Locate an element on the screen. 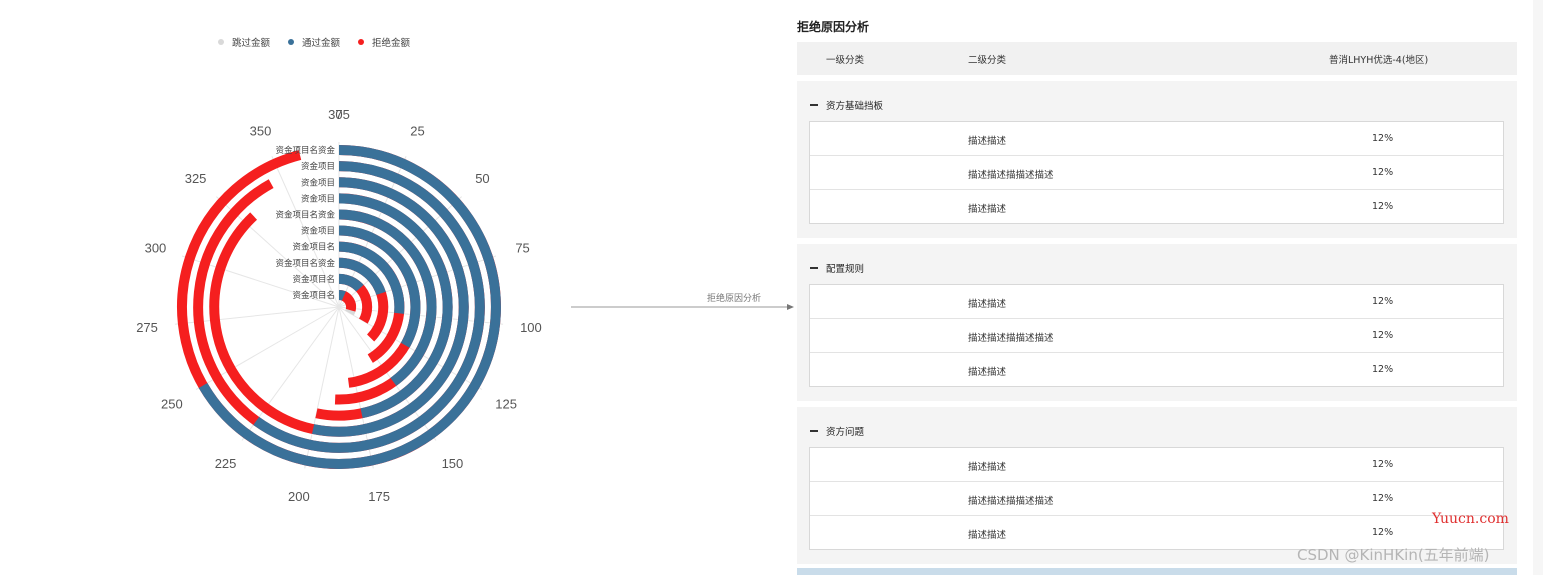  section-title: 资方基础挡板 is located at coordinates (855, 106).